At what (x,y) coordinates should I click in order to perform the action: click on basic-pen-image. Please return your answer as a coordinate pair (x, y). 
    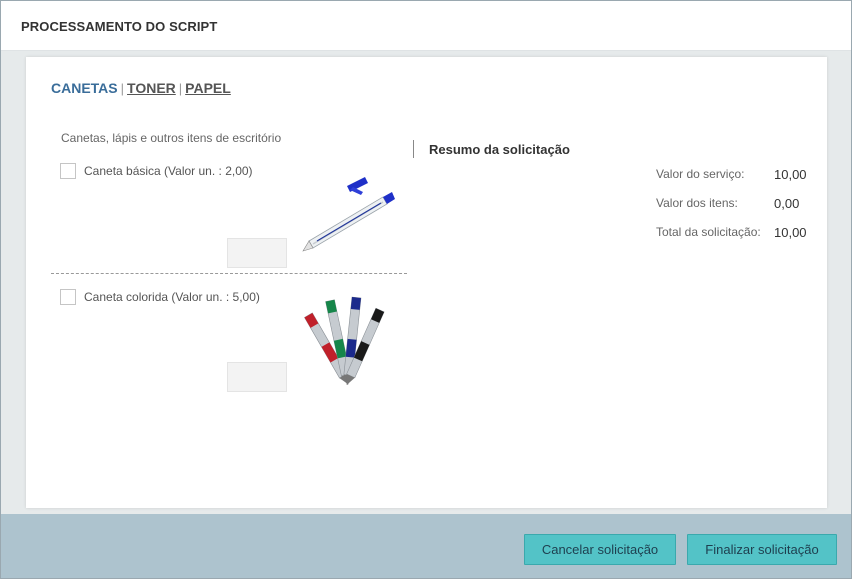
    Looking at the image, I should click on (348, 215).